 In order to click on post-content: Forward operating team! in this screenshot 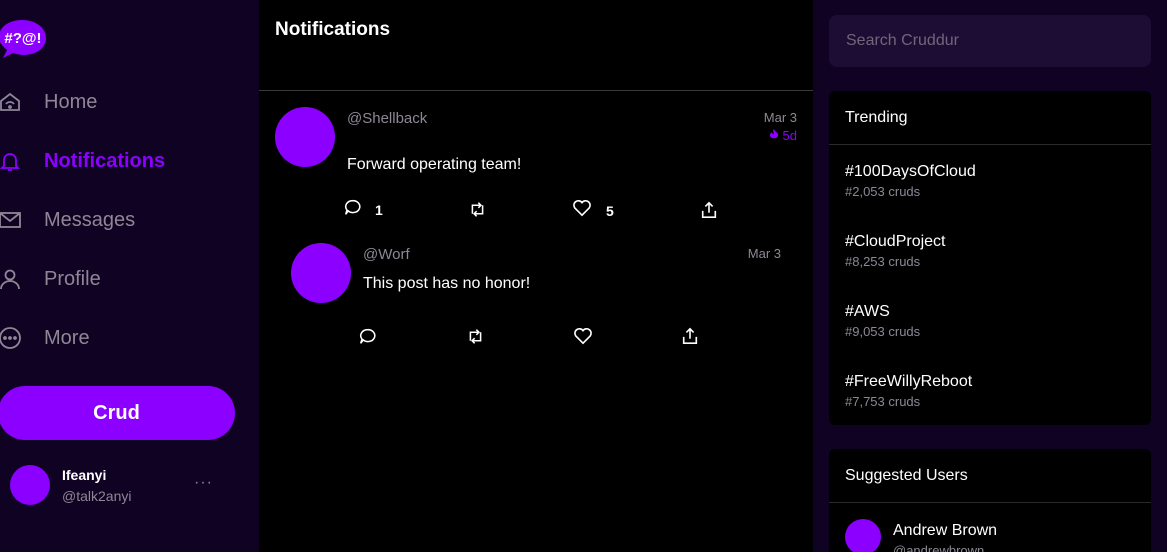, I will do `click(434, 164)`.